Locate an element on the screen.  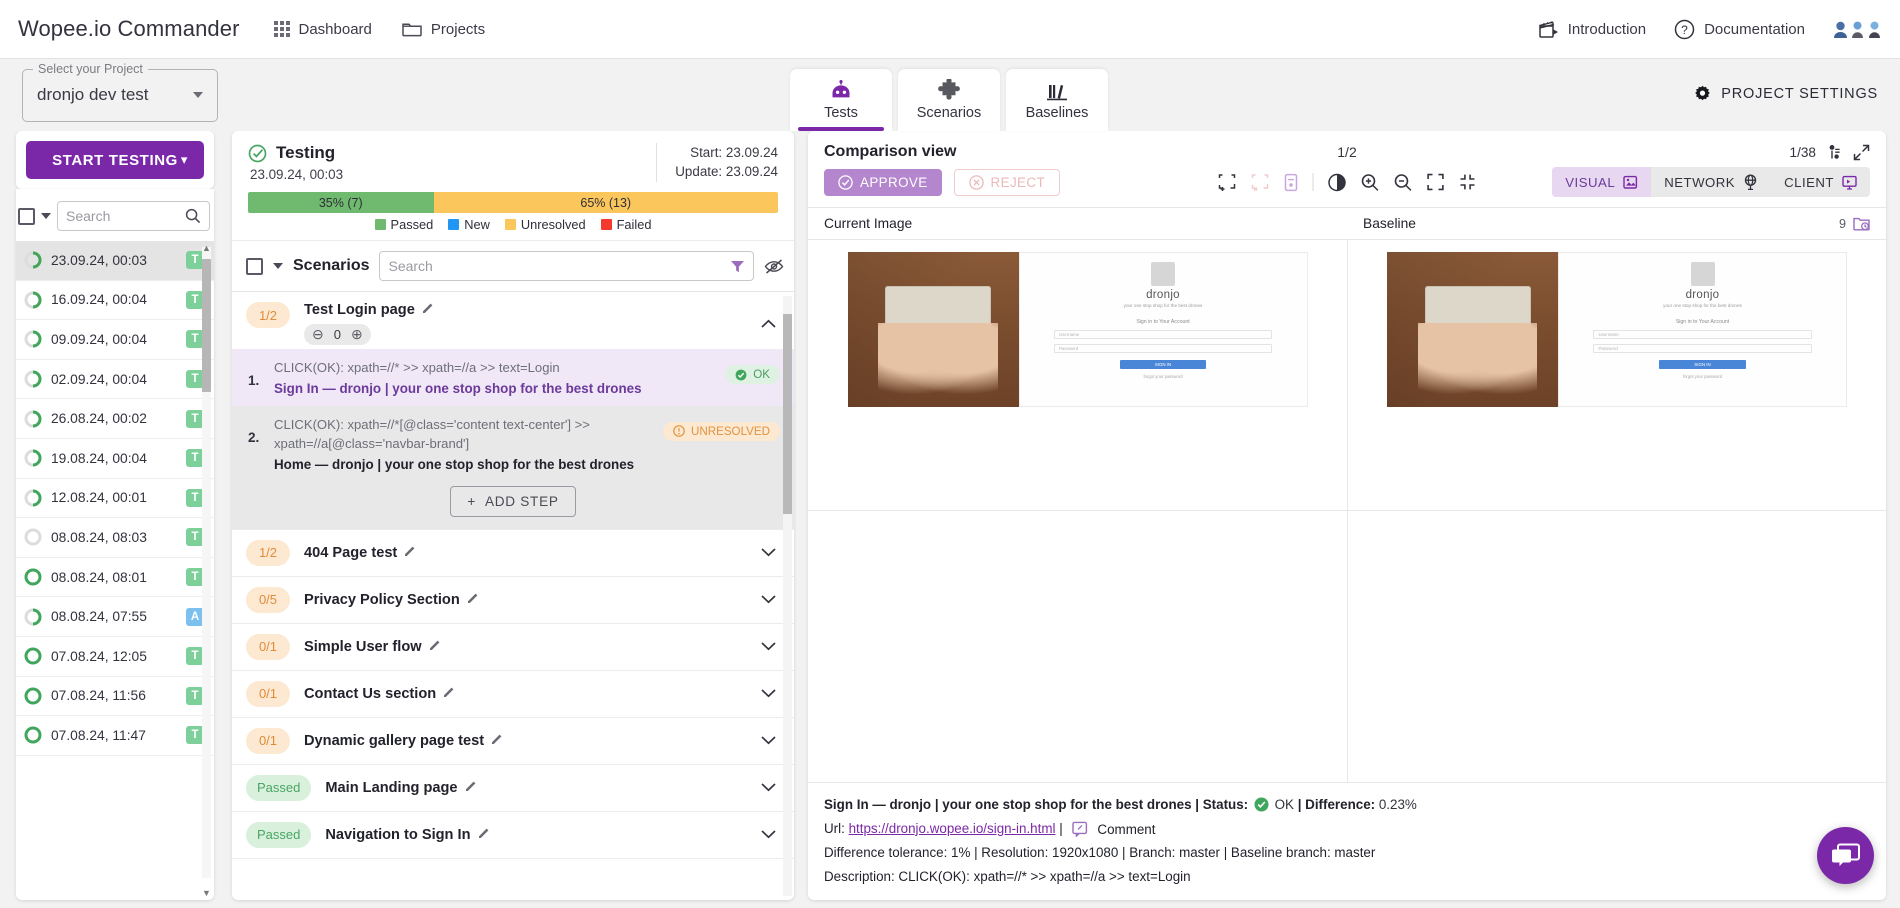
add-region-icon is located at coordinates (1227, 182).